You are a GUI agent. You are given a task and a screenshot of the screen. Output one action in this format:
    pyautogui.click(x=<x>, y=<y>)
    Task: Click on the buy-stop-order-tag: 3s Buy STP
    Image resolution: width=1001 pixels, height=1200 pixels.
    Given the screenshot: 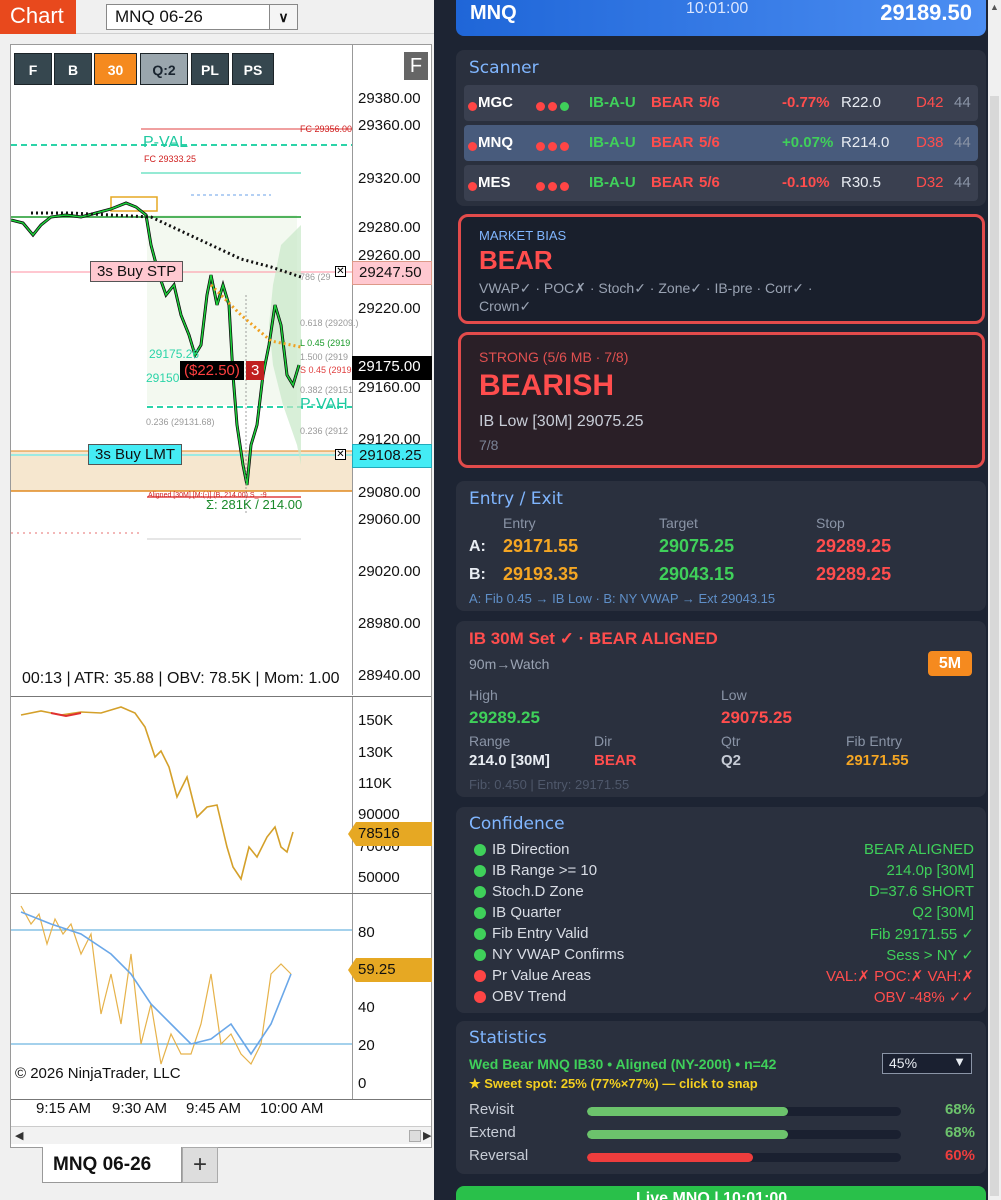 What is the action you would take?
    pyautogui.click(x=137, y=271)
    